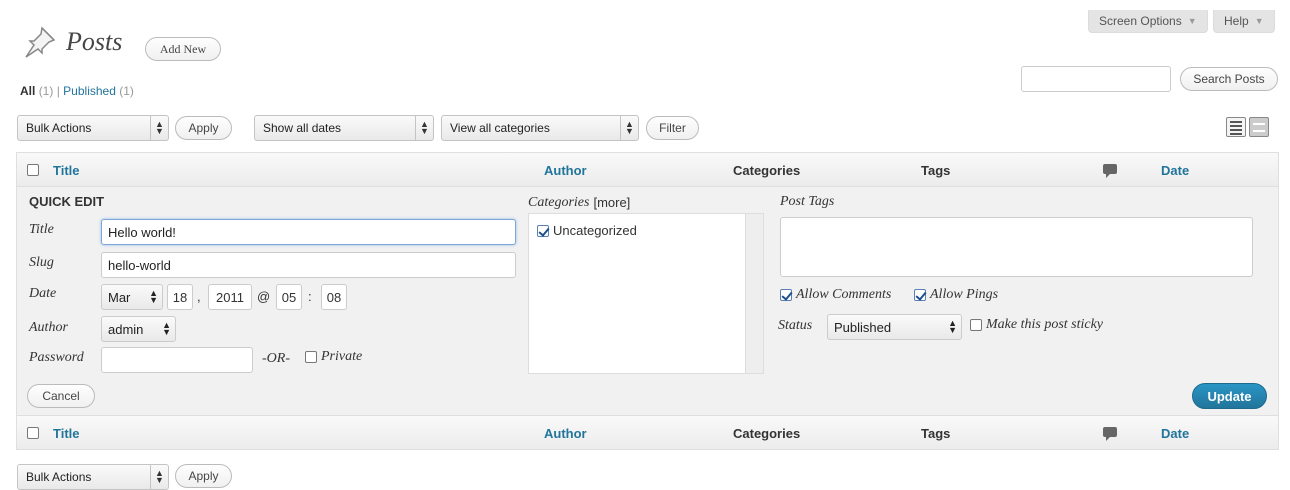  What do you see at coordinates (302, 128) in the screenshot?
I see `dates-value: Show all dates` at bounding box center [302, 128].